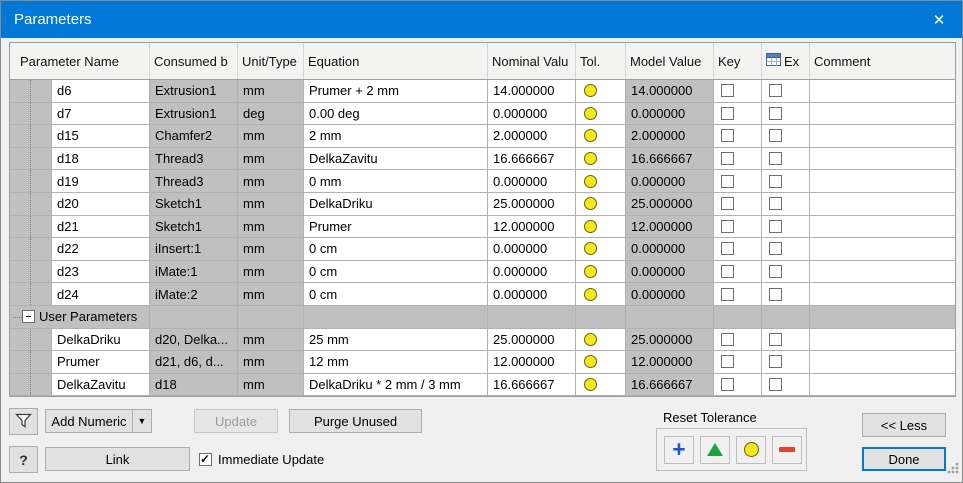  Describe the element at coordinates (532, 340) in the screenshot. I see `nominal-value-cell: 25.000000` at that location.